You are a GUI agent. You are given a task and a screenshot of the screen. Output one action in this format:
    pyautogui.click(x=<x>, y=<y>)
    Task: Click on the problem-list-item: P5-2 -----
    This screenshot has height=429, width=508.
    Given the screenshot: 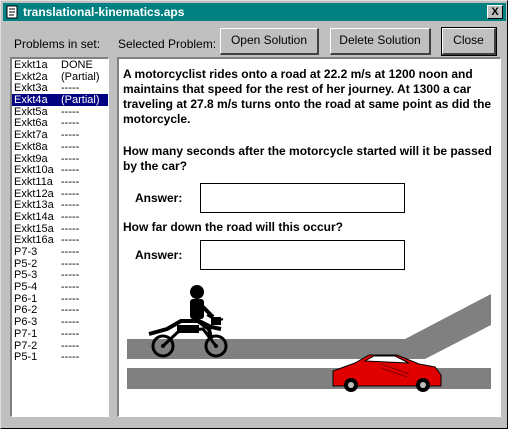 What is the action you would take?
    pyautogui.click(x=60, y=264)
    